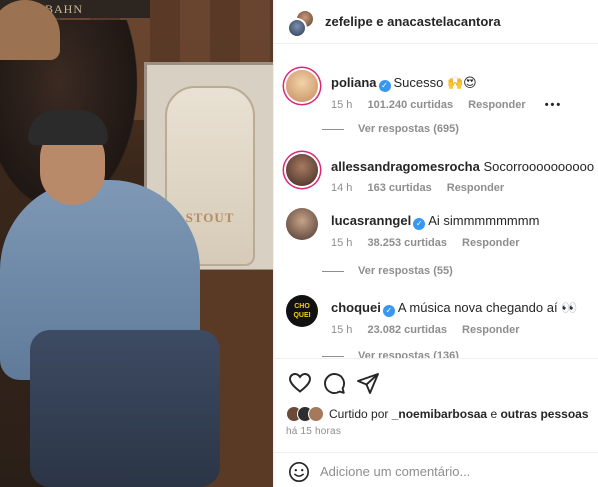 The height and width of the screenshot is (487, 598). I want to click on liked-by-middle: e, so click(494, 414).